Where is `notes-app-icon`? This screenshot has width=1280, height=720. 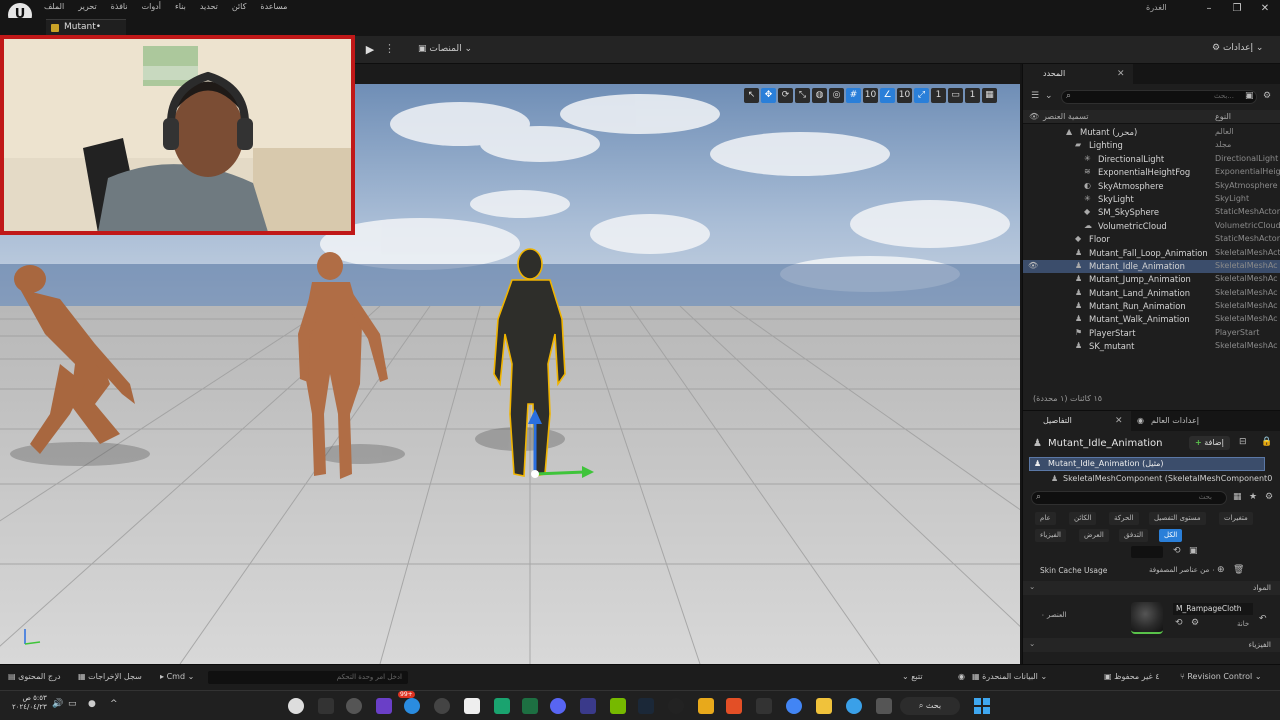 notes-app-icon is located at coordinates (472, 706).